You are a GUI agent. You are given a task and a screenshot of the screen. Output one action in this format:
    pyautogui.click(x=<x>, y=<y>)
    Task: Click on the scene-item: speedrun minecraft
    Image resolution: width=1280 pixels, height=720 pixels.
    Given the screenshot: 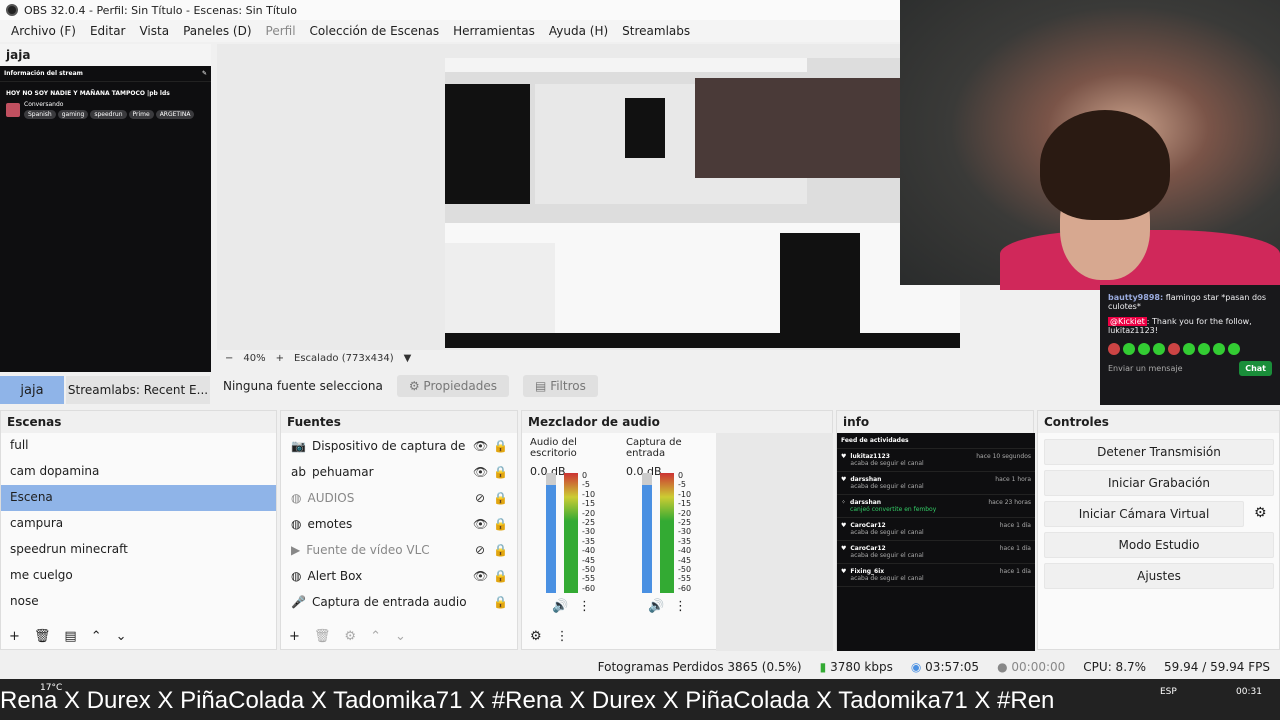 What is the action you would take?
    pyautogui.click(x=138, y=550)
    